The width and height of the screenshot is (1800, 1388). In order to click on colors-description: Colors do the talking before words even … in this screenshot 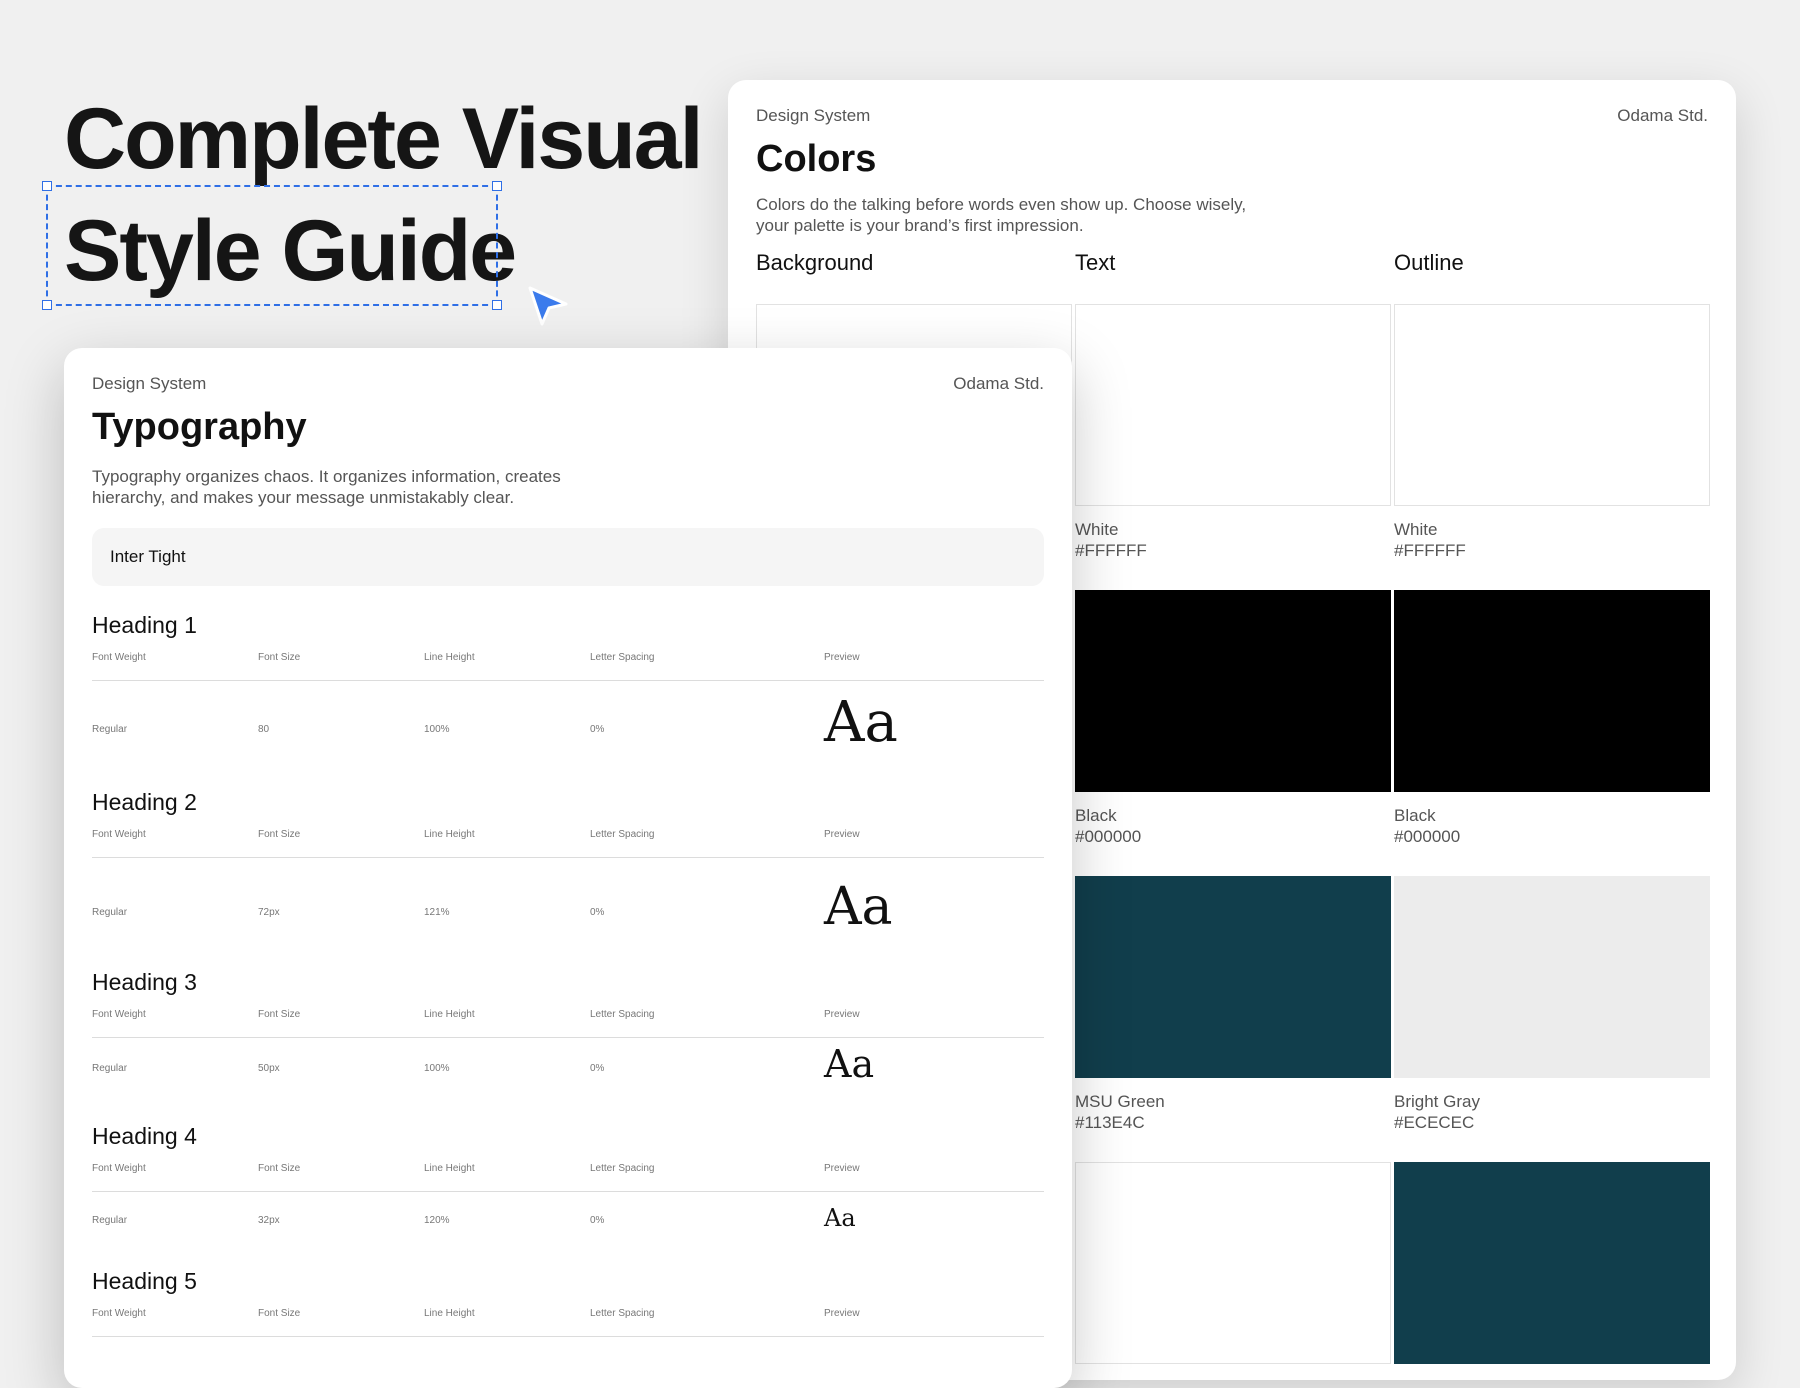, I will do `click(1001, 215)`.